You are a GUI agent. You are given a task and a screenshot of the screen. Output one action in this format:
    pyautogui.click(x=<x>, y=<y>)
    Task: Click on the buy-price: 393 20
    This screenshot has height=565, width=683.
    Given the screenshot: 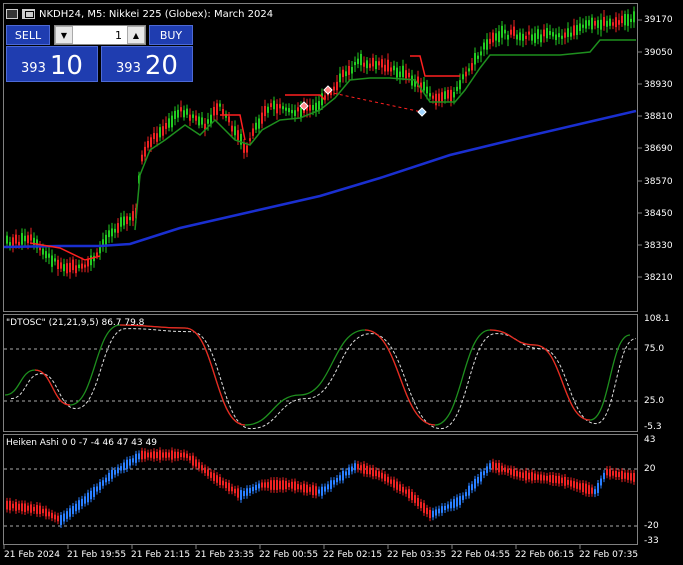 What is the action you would take?
    pyautogui.click(x=147, y=64)
    